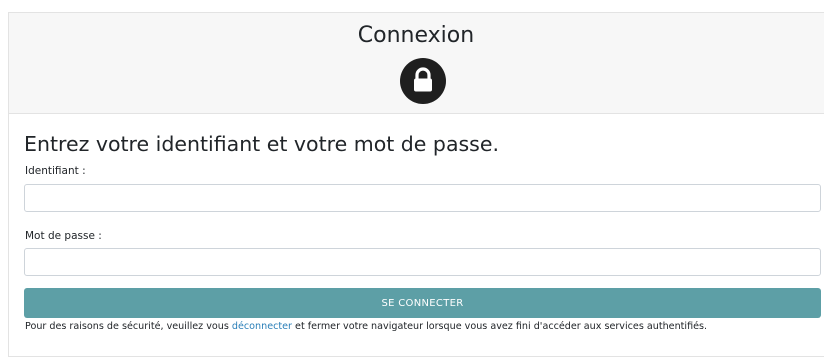  Describe the element at coordinates (55, 171) in the screenshot. I see `username-label: Identifiant :` at that location.